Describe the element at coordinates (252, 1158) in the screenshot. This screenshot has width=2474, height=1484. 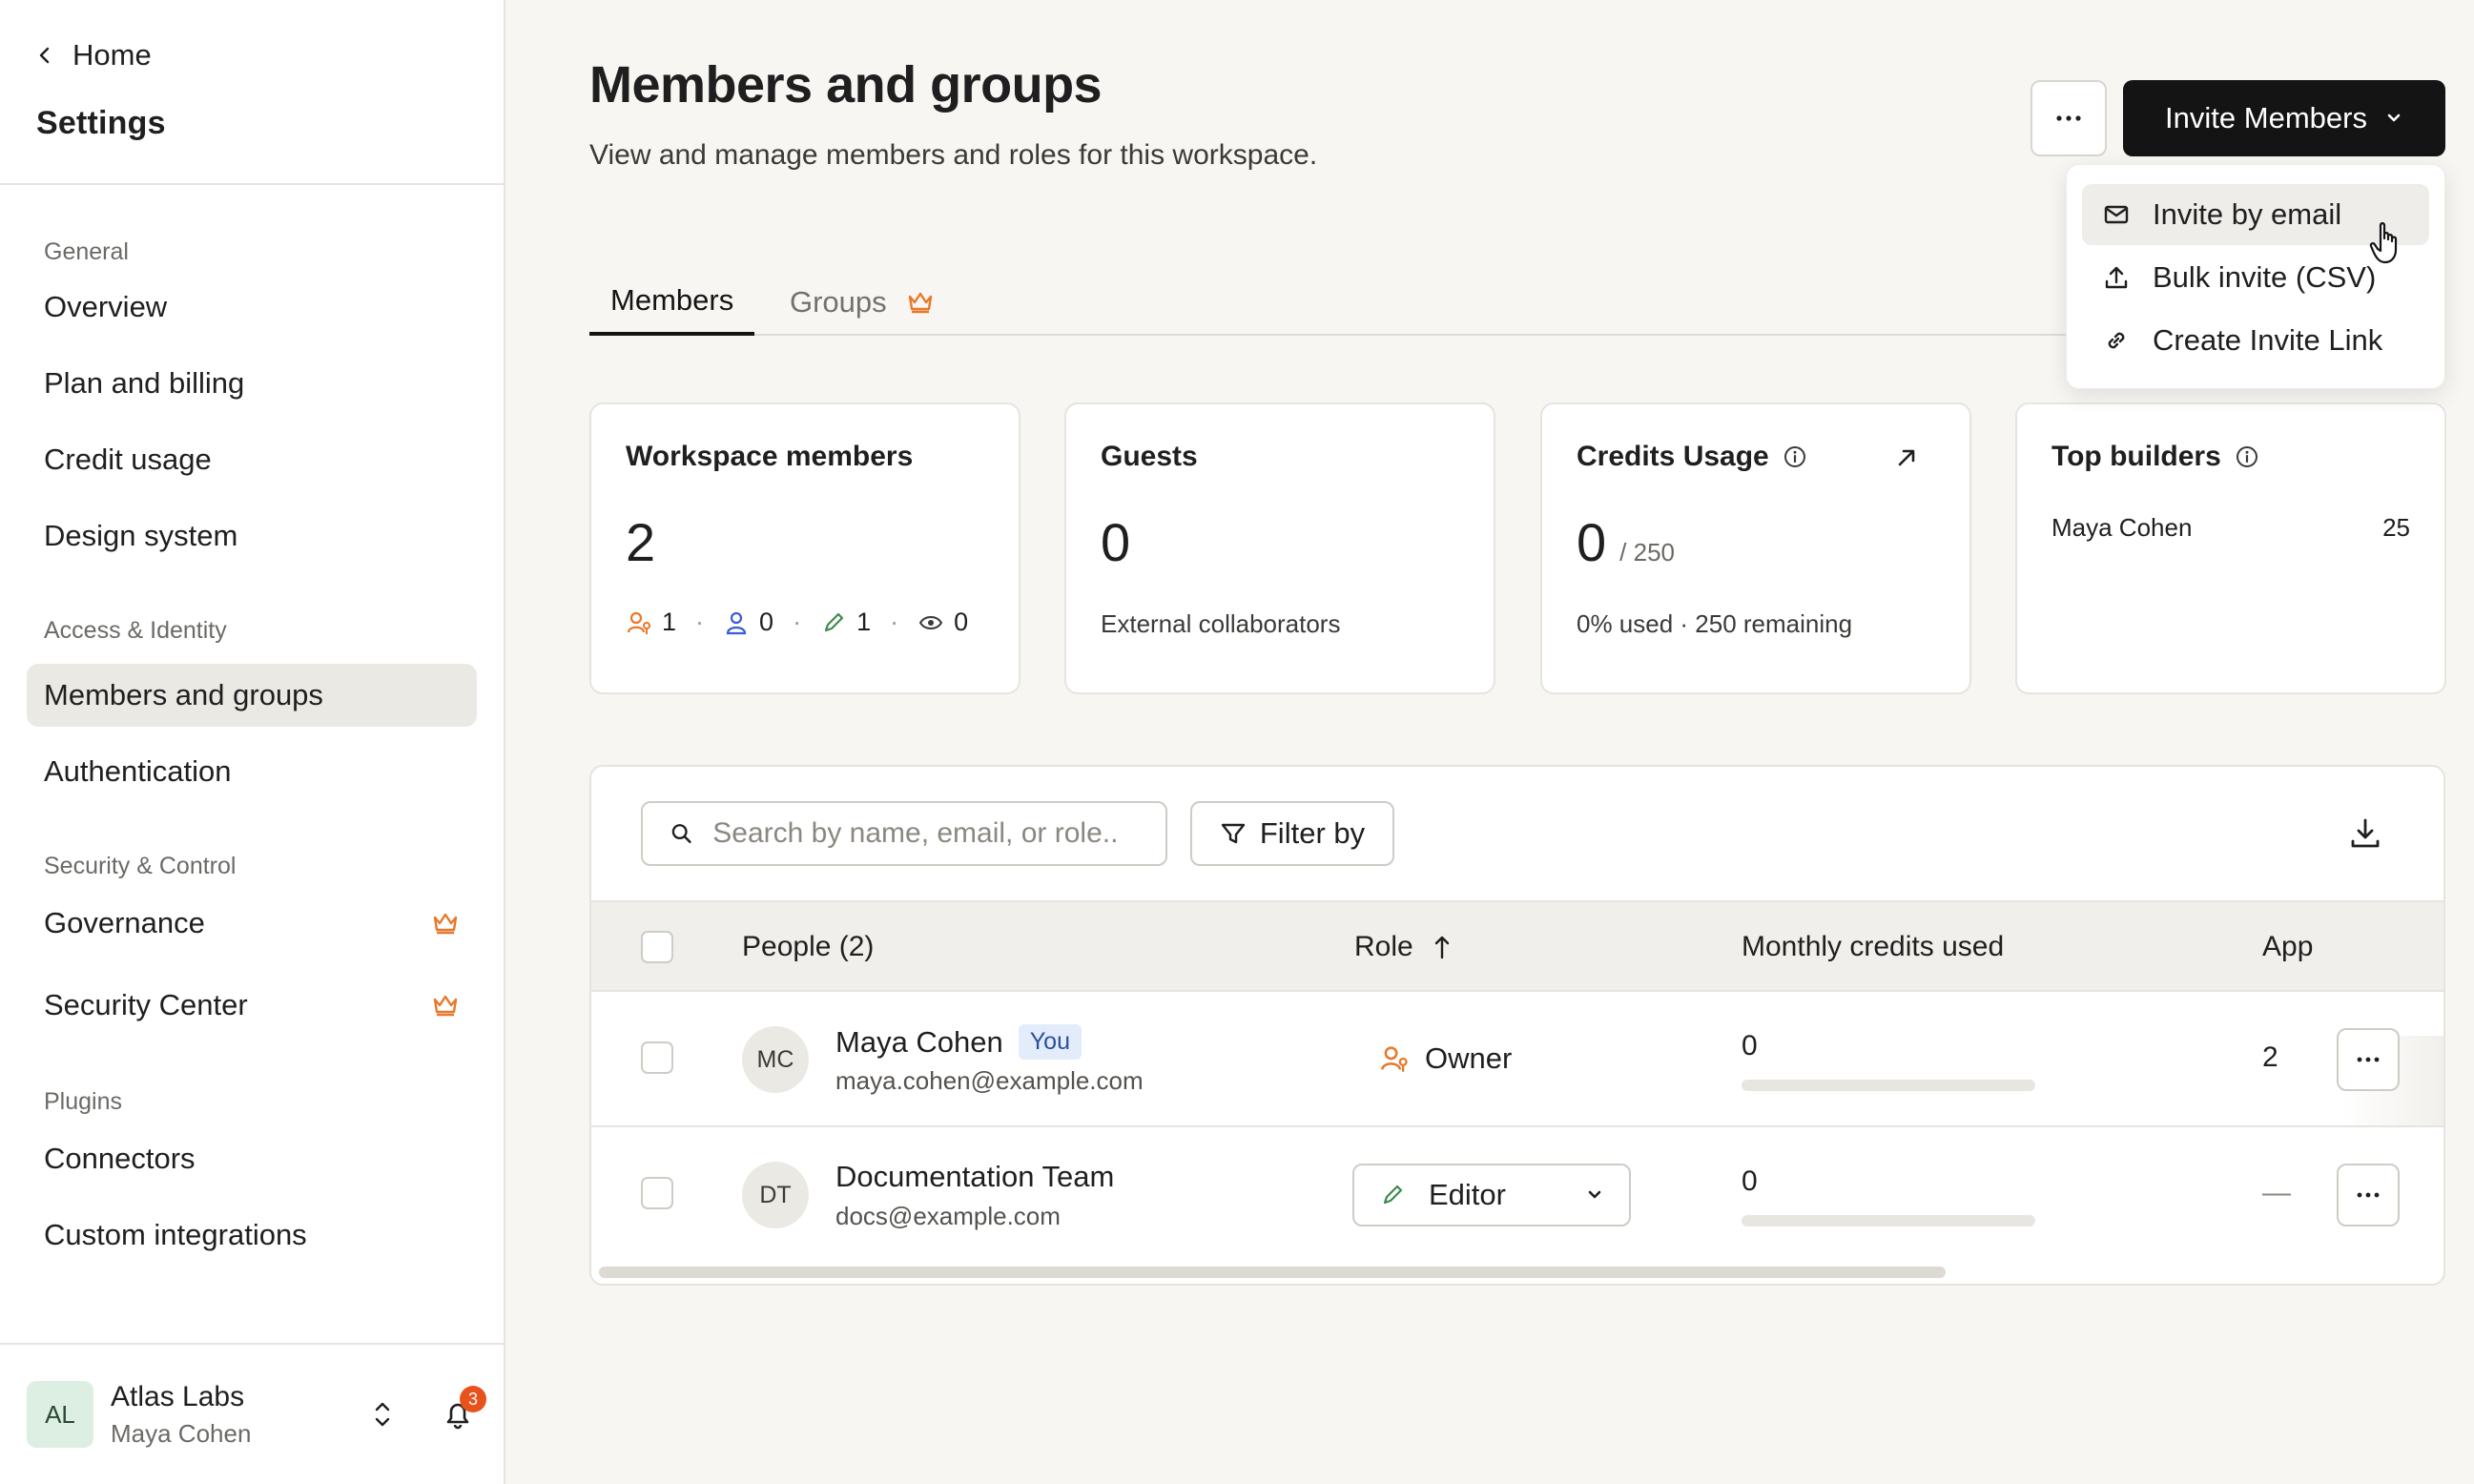
I see `sidebar-item-connectors: Connectors` at that location.